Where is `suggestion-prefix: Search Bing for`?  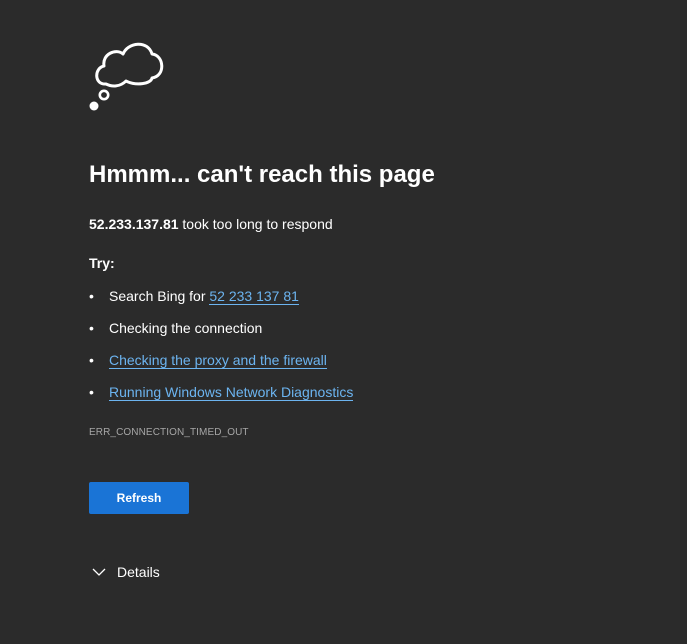
suggestion-prefix: Search Bing for is located at coordinates (159, 296).